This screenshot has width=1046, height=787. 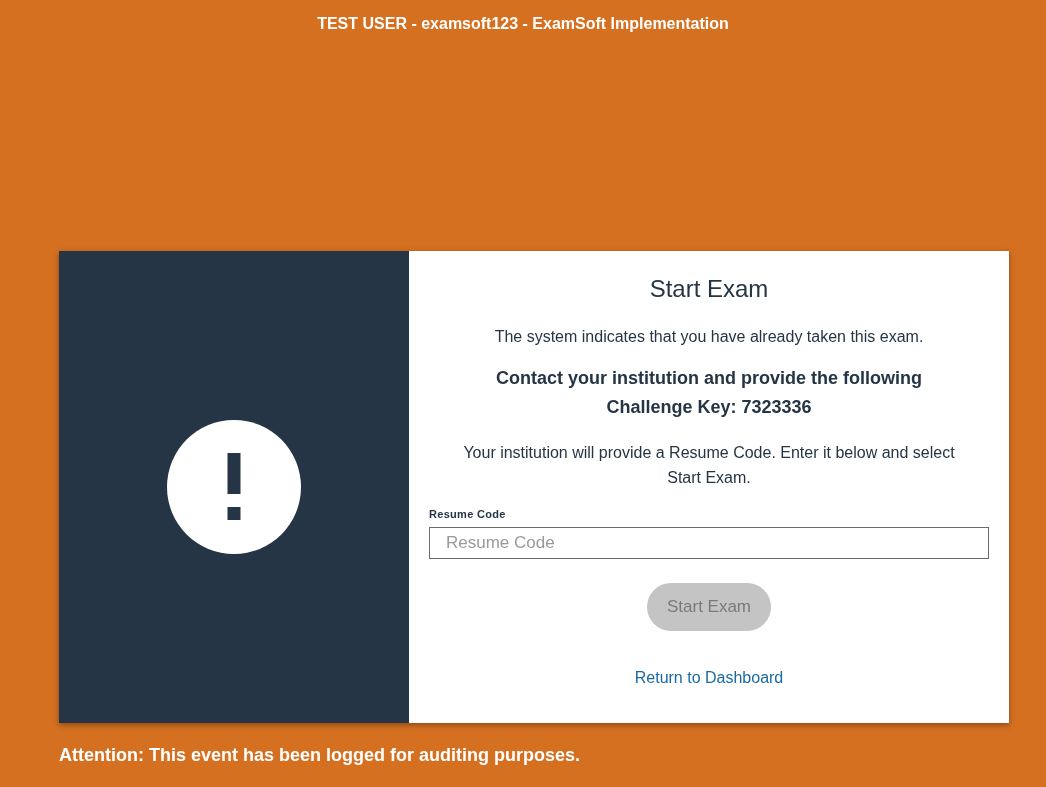 I want to click on return-dashboard-link: Return to Dashboard, so click(x=709, y=678).